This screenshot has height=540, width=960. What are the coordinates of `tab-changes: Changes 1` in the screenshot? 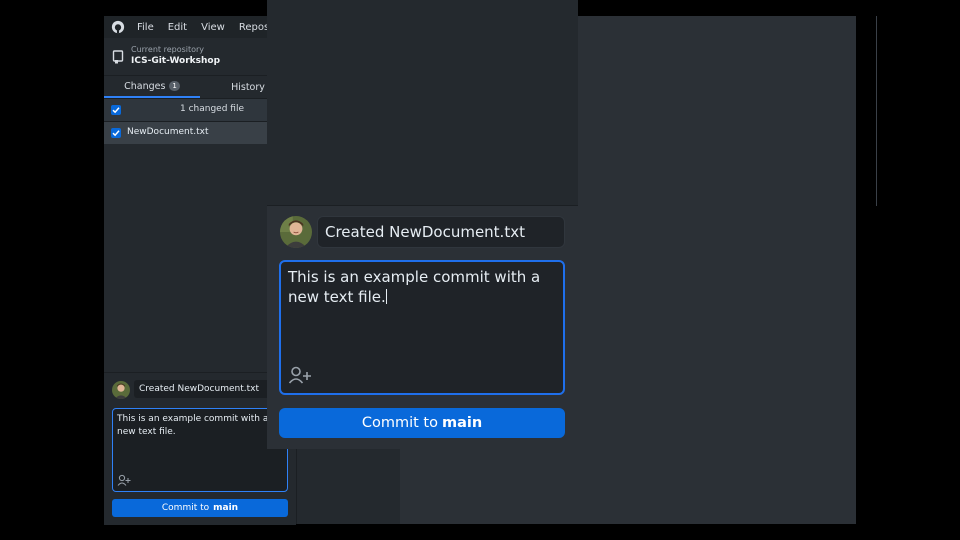 It's located at (152, 87).